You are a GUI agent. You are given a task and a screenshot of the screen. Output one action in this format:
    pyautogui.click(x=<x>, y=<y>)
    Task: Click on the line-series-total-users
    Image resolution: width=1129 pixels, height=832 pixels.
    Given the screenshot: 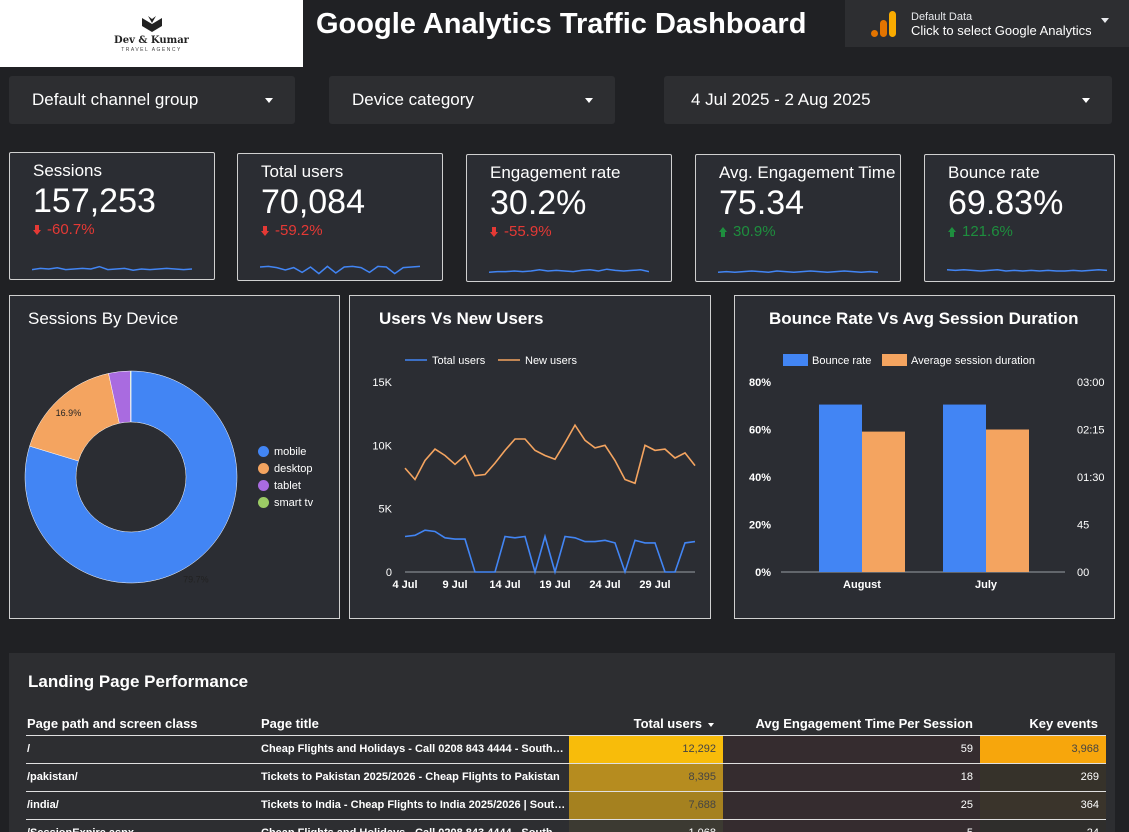 What is the action you would take?
    pyautogui.click(x=550, y=552)
    